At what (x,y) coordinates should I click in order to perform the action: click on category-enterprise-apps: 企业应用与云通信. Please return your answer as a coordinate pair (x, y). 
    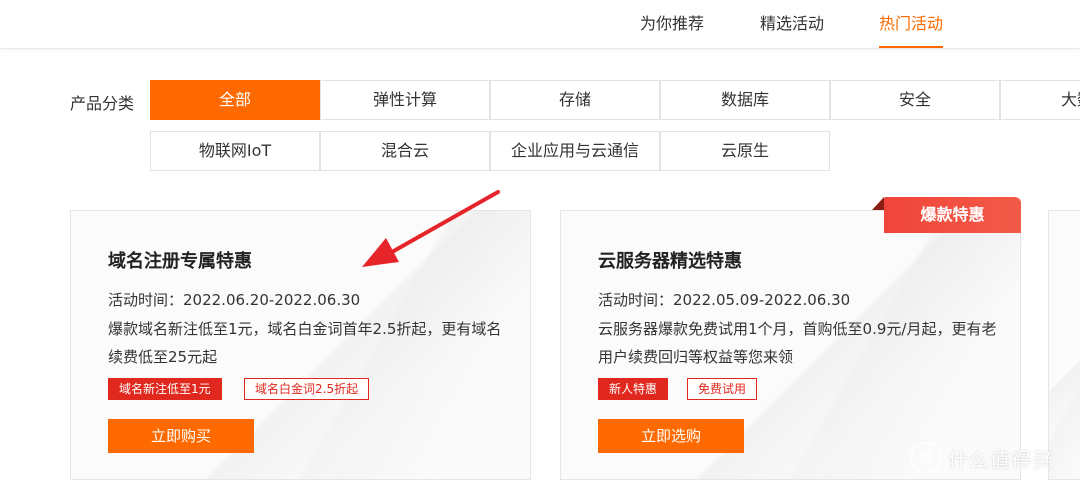
    Looking at the image, I should click on (575, 151).